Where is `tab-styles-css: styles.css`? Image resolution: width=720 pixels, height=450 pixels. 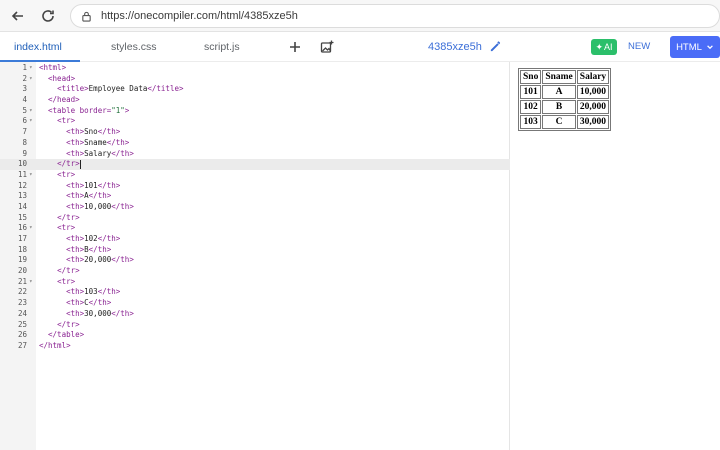 tab-styles-css: styles.css is located at coordinates (134, 47).